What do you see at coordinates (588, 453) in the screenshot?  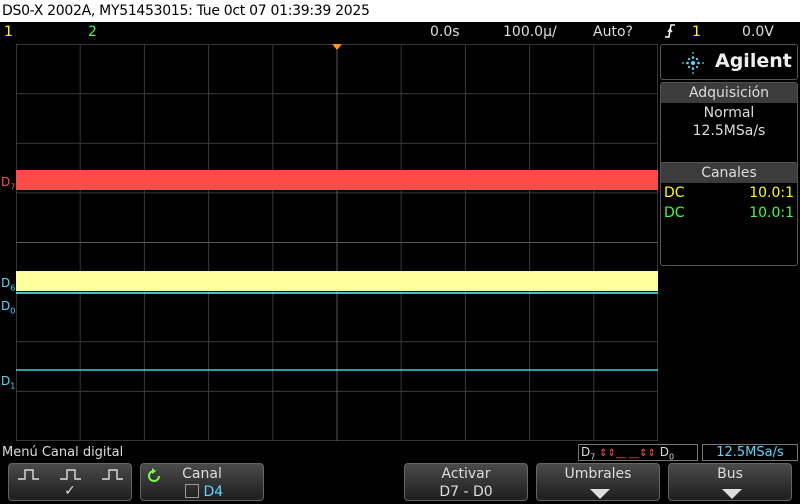 I see `bus-readout-left: D7` at bounding box center [588, 453].